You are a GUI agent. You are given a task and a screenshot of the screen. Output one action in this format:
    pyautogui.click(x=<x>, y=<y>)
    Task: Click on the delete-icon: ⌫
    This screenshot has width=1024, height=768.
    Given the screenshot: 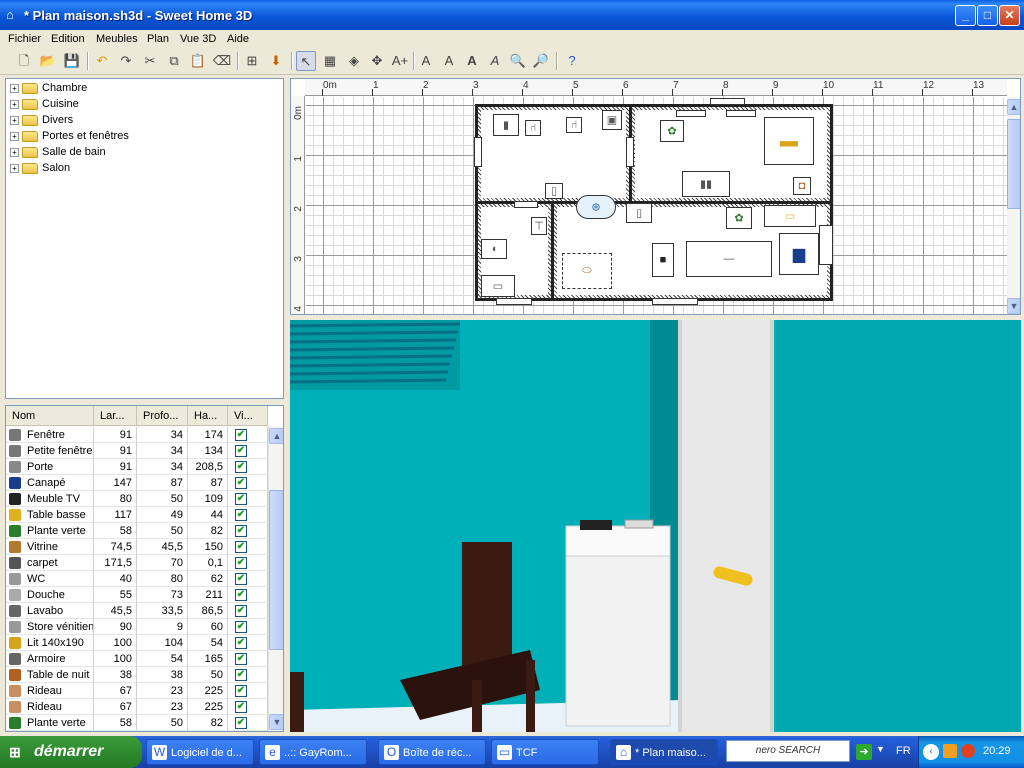 What is the action you would take?
    pyautogui.click(x=222, y=61)
    